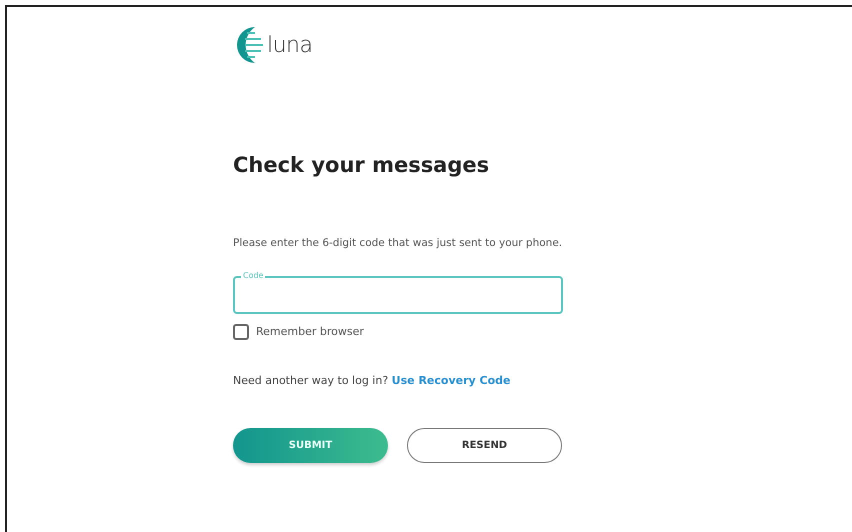 The height and width of the screenshot is (532, 852). I want to click on instructions-text: Please enter the 6-digit code that was just sent to your phone., so click(398, 244).